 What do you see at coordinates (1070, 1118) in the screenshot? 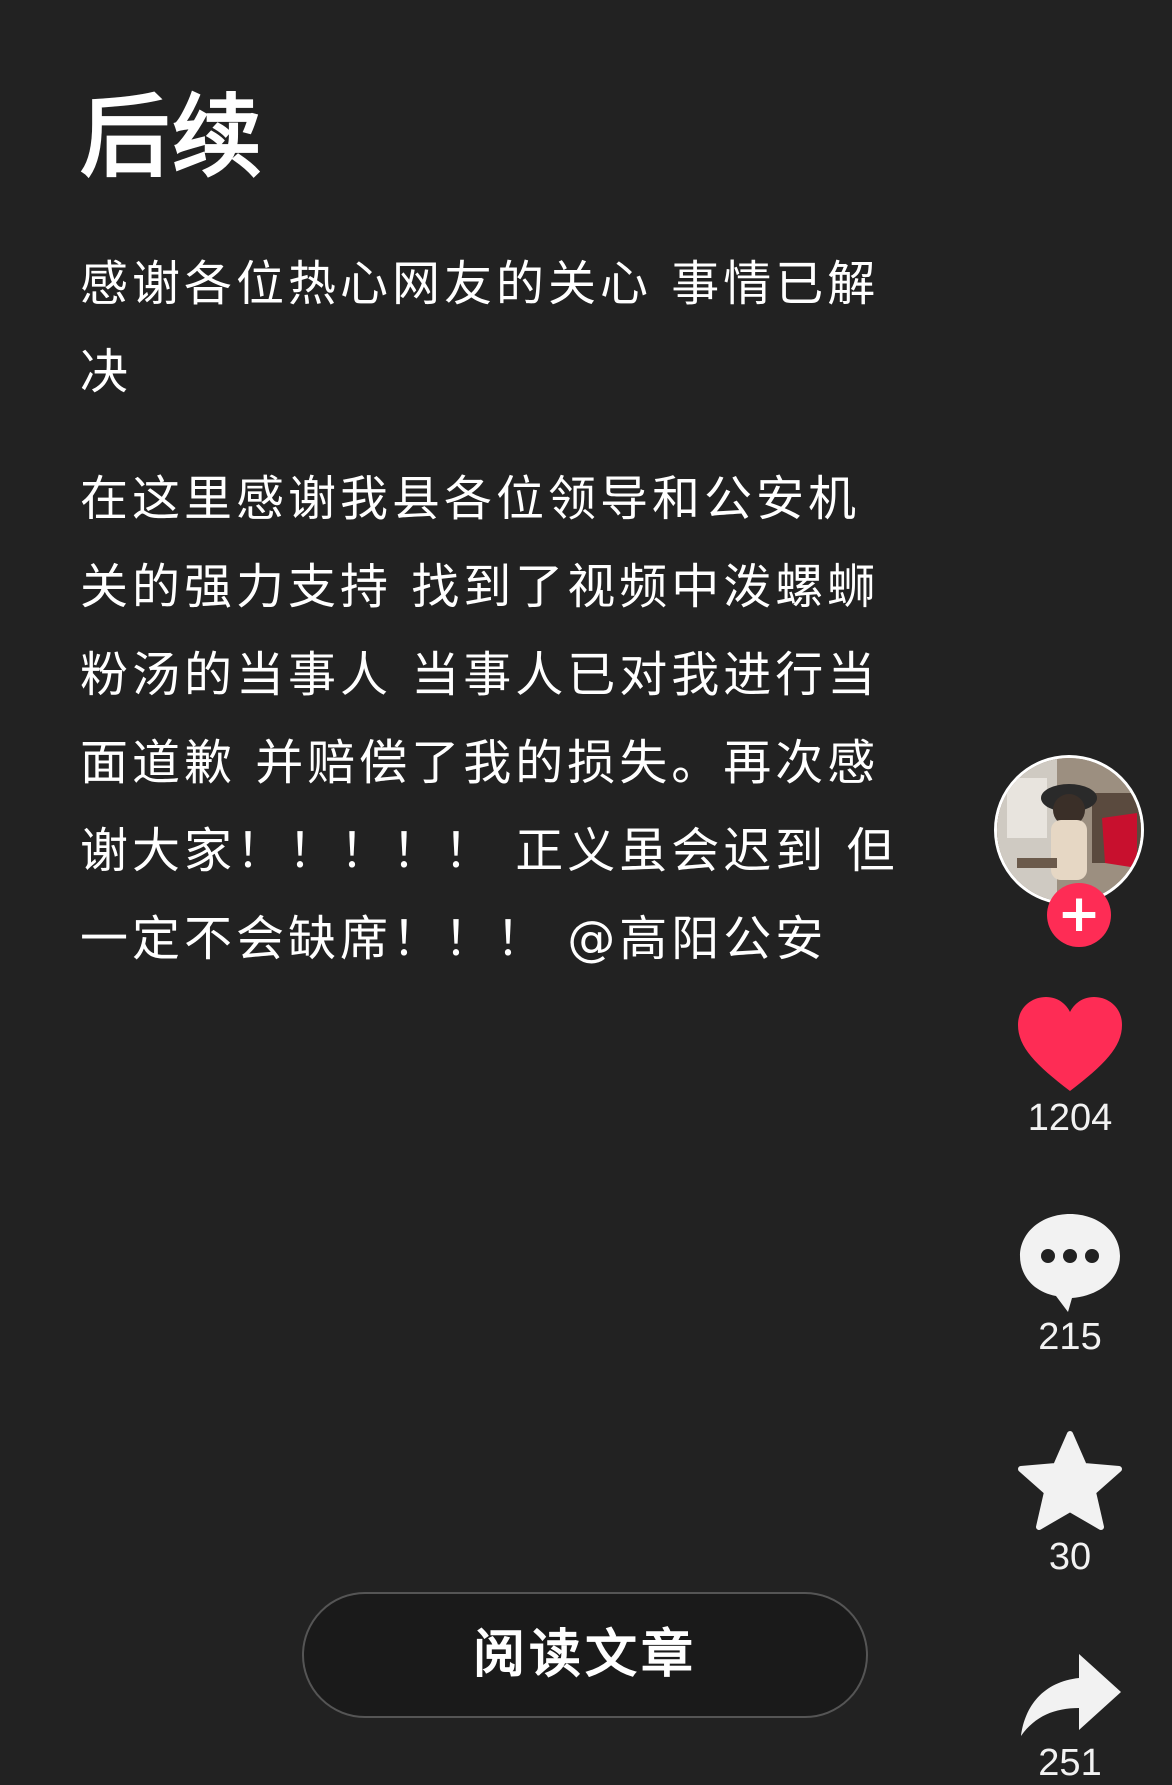
I see `like-count: 1204` at bounding box center [1070, 1118].